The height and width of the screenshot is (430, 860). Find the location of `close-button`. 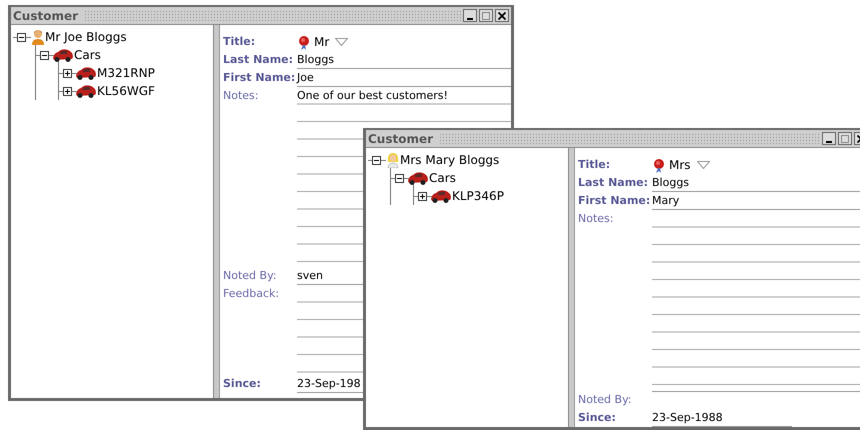

close-button is located at coordinates (502, 15).